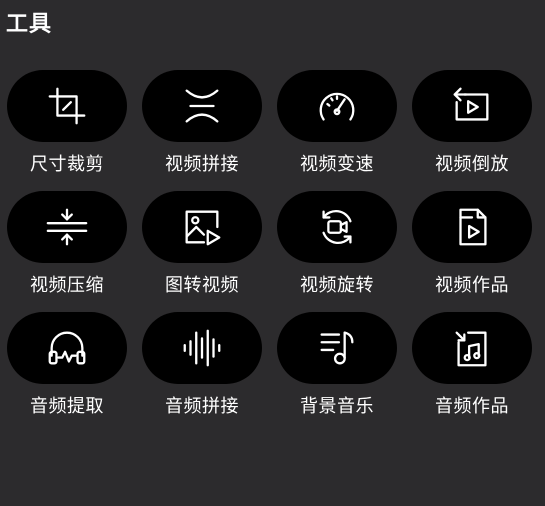  Describe the element at coordinates (67, 406) in the screenshot. I see `tool-label: 音频提取` at that location.